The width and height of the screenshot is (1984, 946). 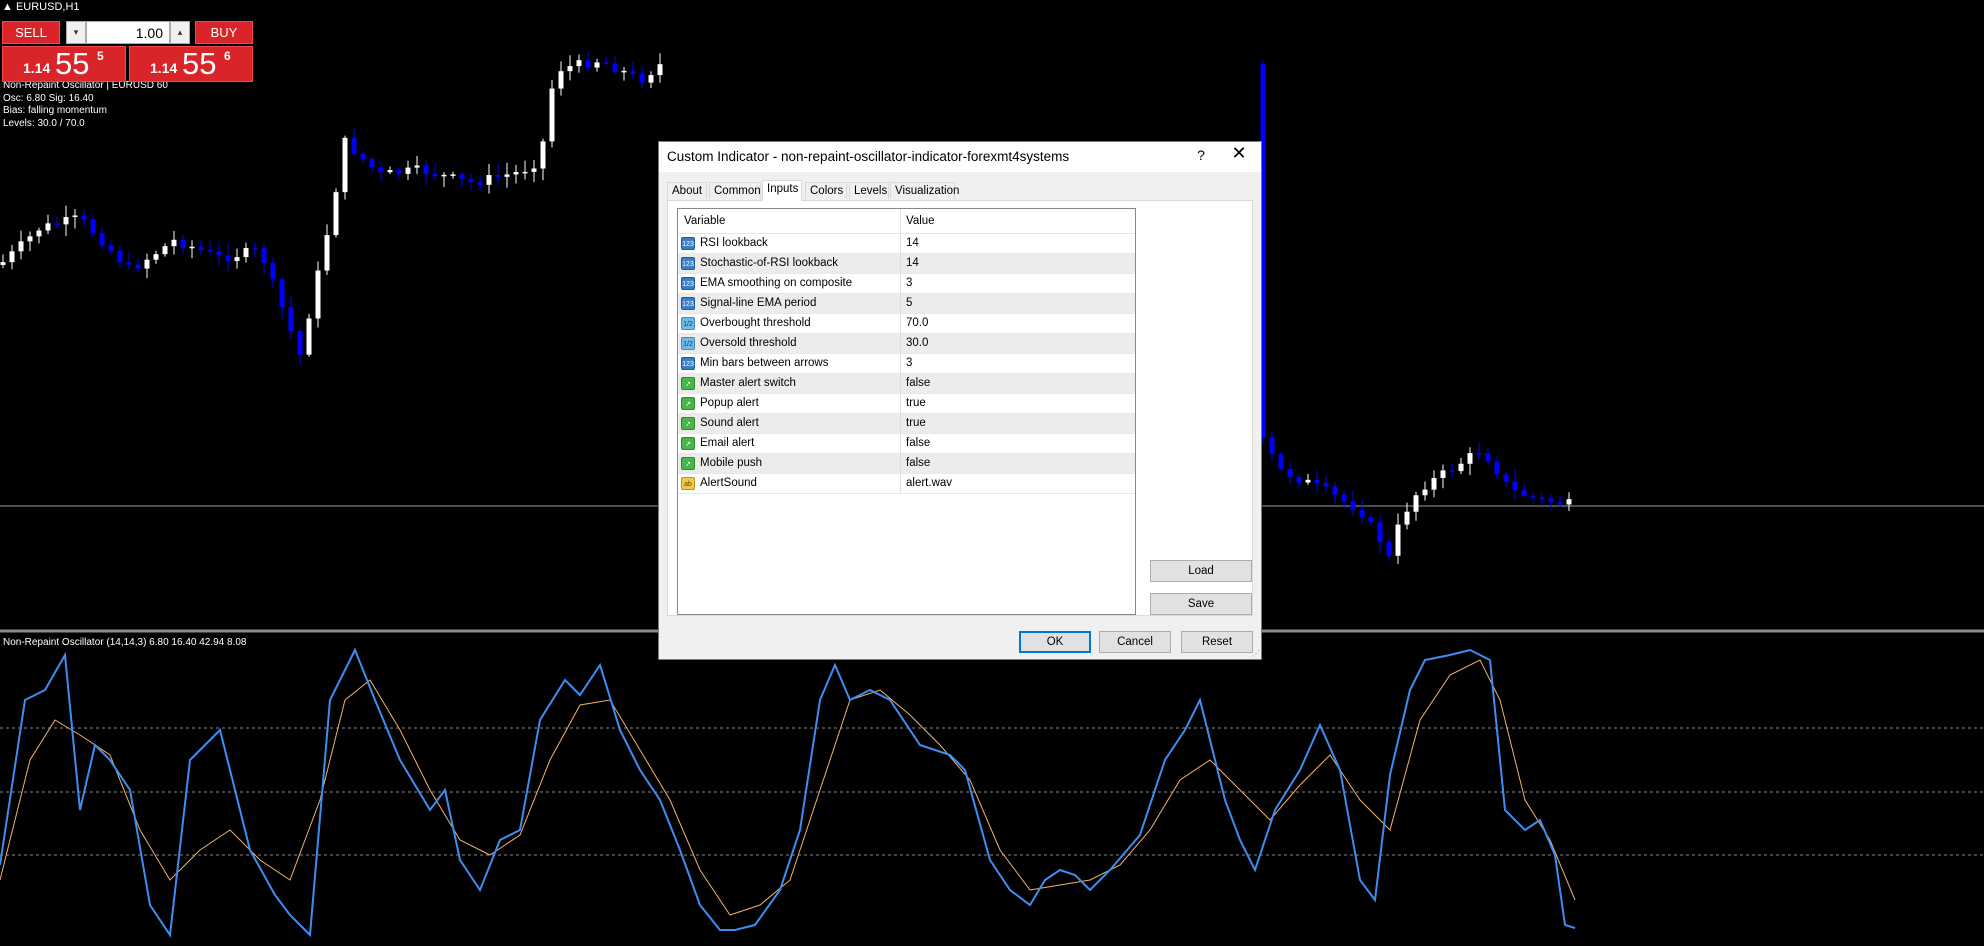 What do you see at coordinates (227, 56) in the screenshot?
I see `price-point: 6` at bounding box center [227, 56].